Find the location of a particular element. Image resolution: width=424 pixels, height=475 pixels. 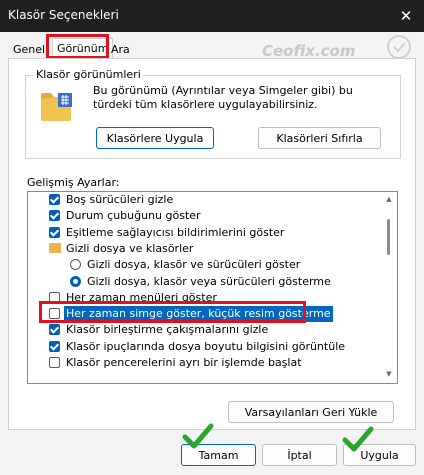

folder-icon is located at coordinates (55, 247).